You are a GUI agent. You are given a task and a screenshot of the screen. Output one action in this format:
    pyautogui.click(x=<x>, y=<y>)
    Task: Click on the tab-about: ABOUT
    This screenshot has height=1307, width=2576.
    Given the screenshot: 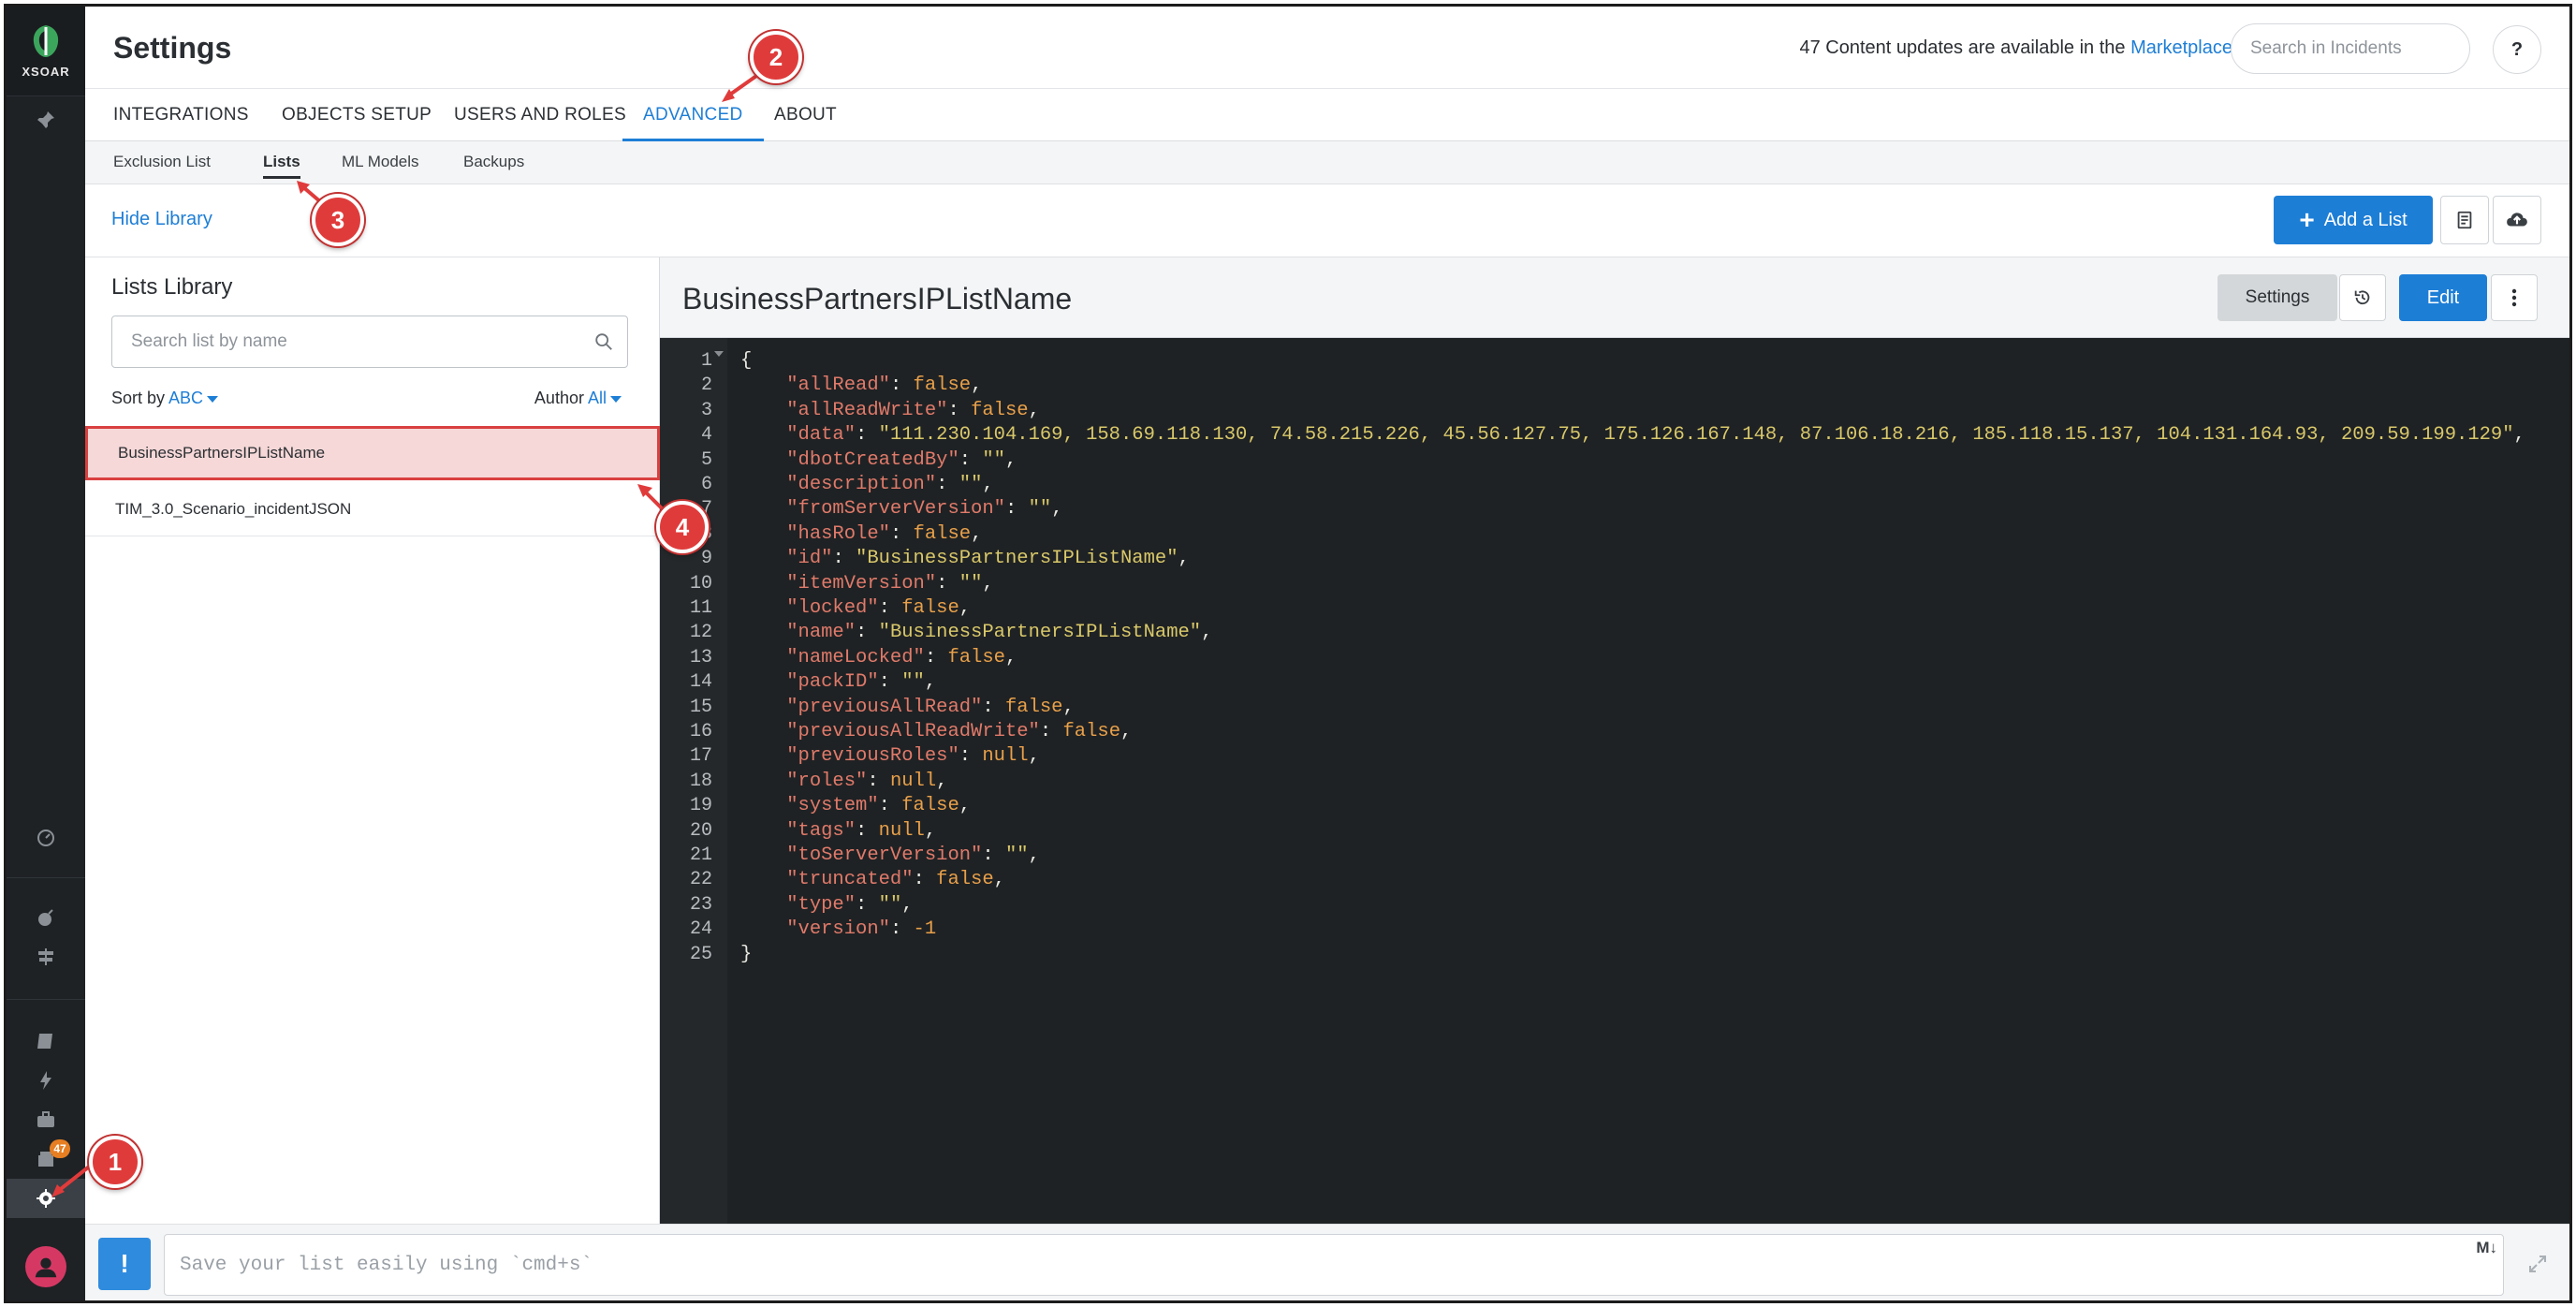 What is the action you would take?
    pyautogui.click(x=805, y=115)
    